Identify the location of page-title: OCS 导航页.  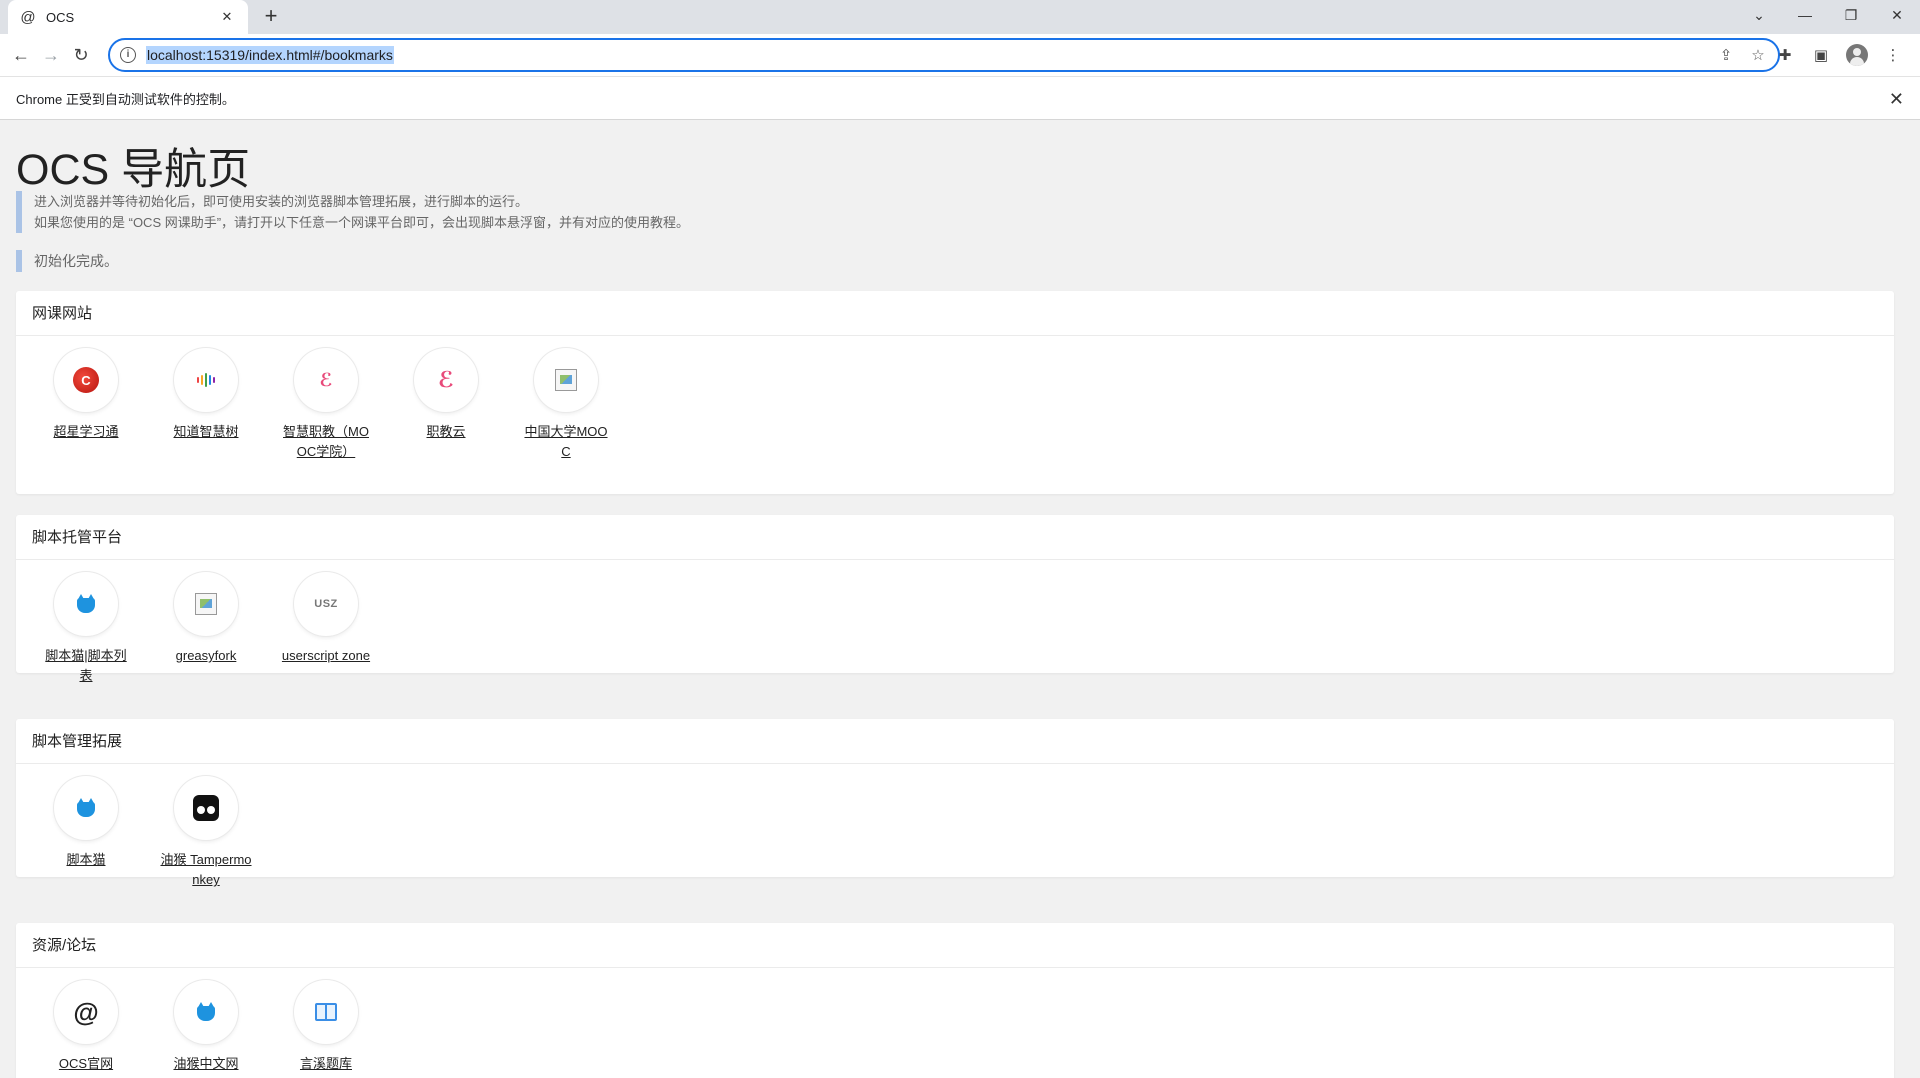
(133, 170).